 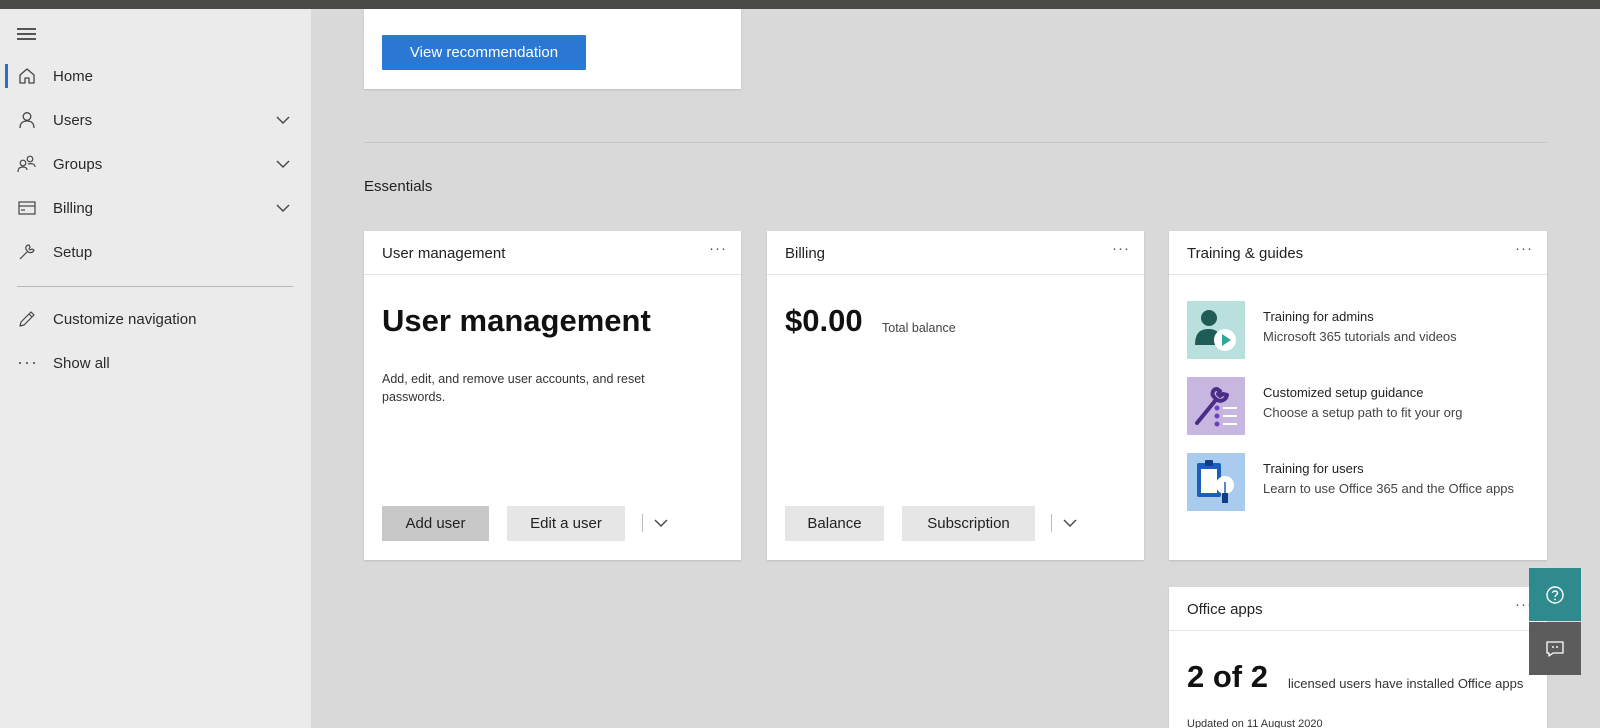 I want to click on card-header: User management ···, so click(x=552, y=253).